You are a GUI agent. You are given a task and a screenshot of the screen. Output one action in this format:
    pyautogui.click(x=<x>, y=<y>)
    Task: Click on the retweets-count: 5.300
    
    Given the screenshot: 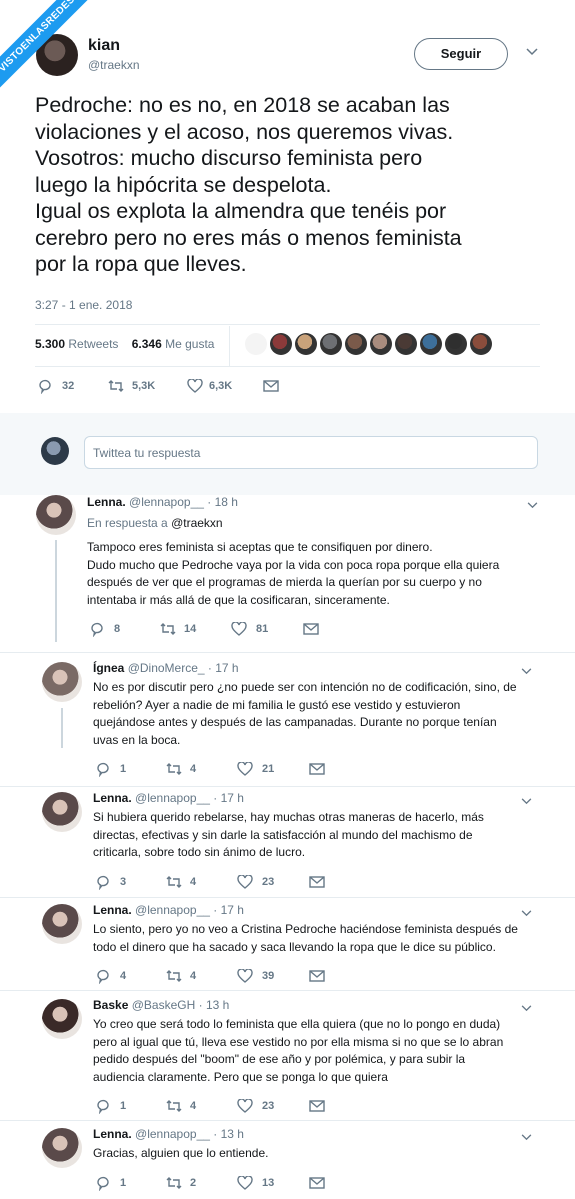 What is the action you would take?
    pyautogui.click(x=50, y=344)
    